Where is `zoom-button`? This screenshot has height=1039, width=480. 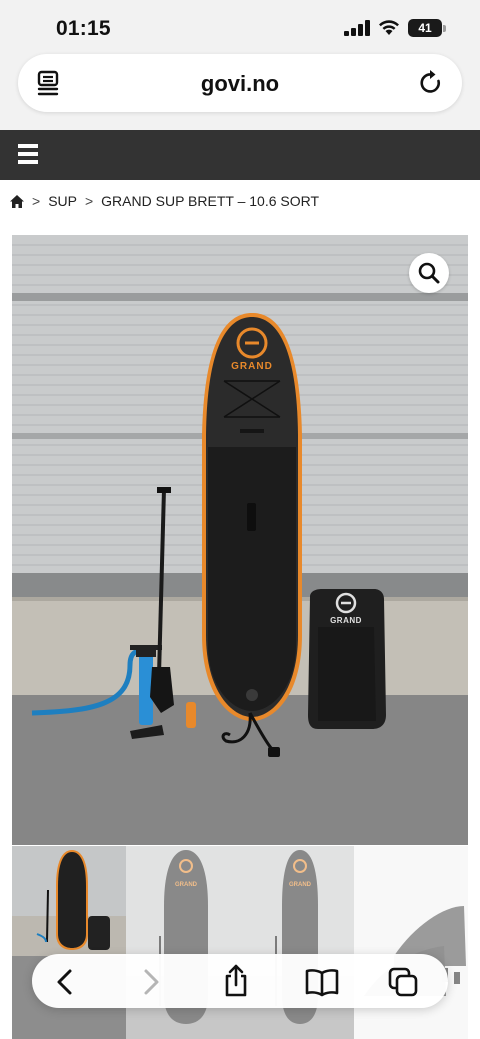
zoom-button is located at coordinates (429, 273).